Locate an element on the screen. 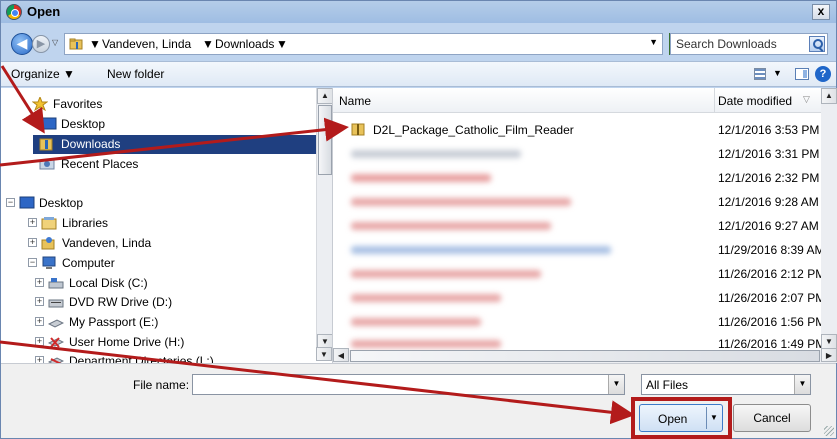  file-date: 12/1/2016 2:32 PM is located at coordinates (769, 178).